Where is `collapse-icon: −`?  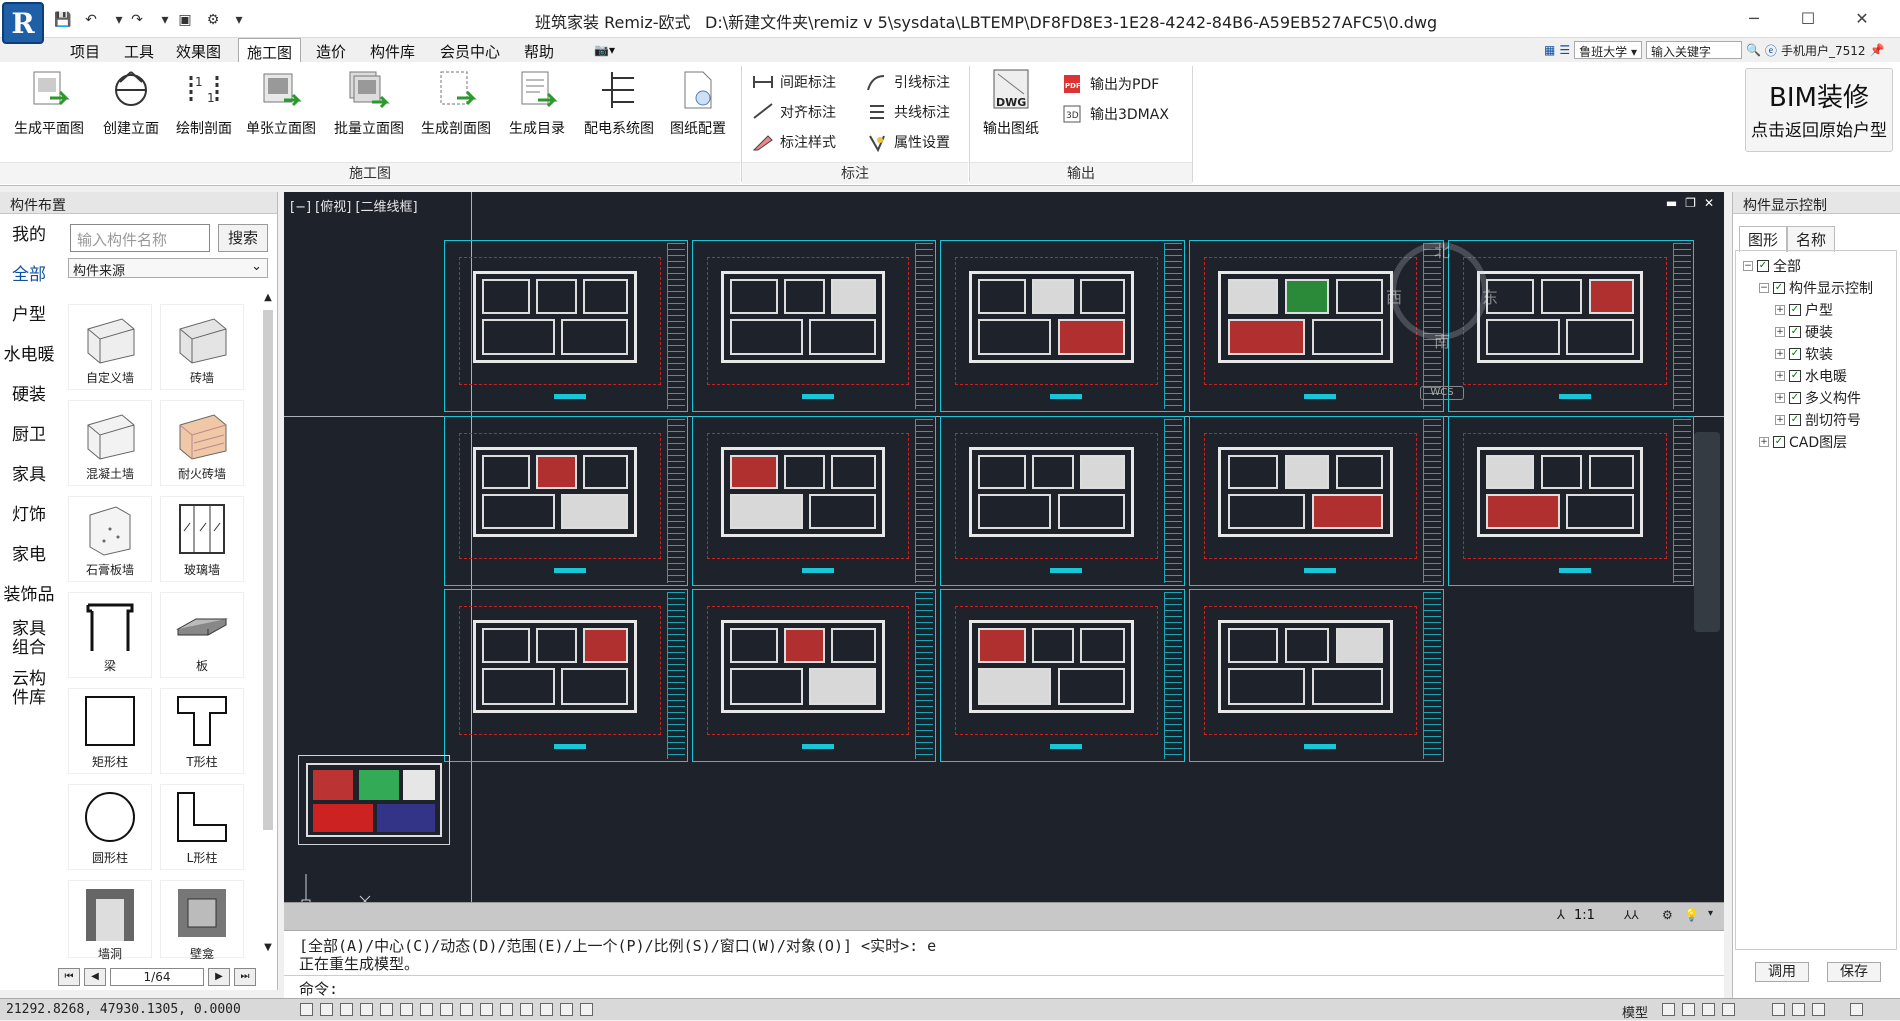
collapse-icon: − is located at coordinates (1764, 288).